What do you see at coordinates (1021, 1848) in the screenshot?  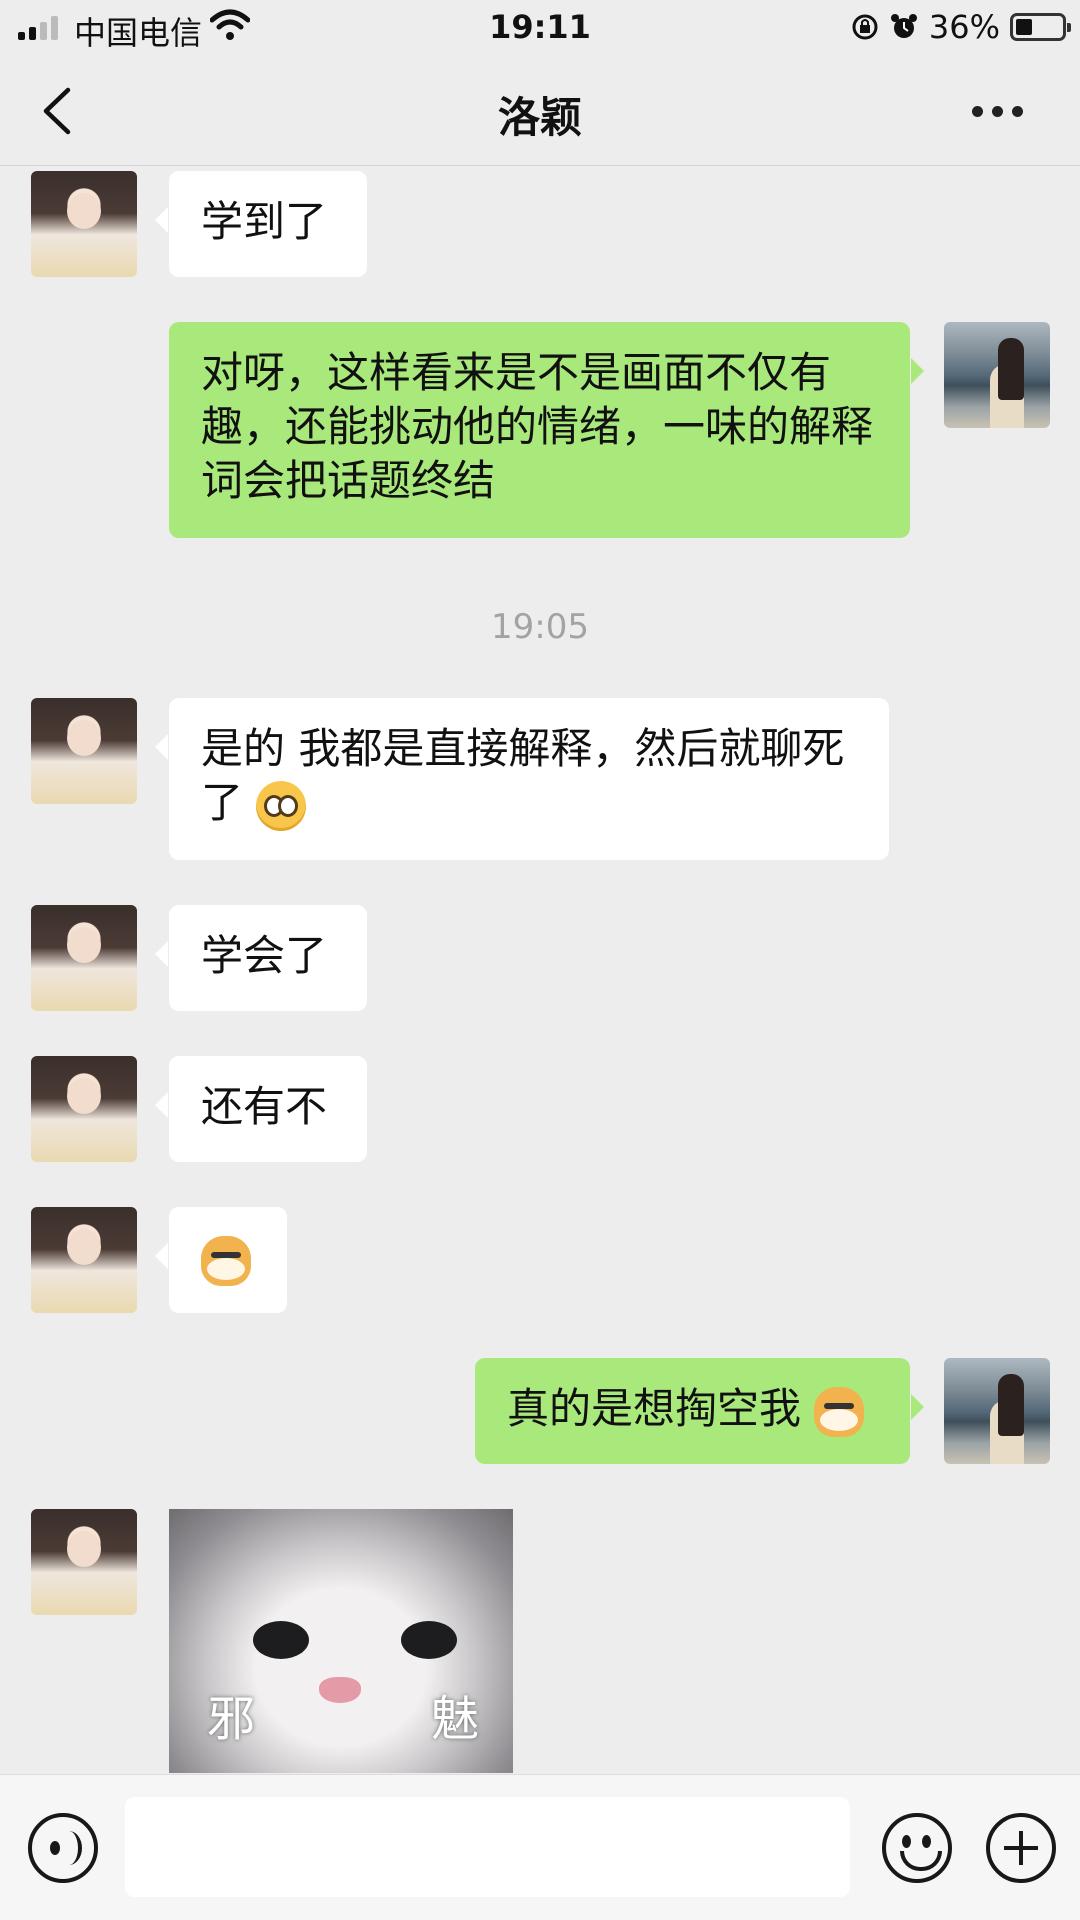 I see `plus-icon` at bounding box center [1021, 1848].